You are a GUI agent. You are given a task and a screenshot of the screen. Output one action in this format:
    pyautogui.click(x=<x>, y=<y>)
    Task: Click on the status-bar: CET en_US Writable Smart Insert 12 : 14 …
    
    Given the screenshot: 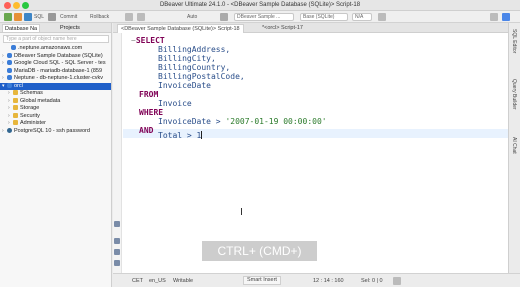 What is the action you would take?
    pyautogui.click(x=316, y=280)
    